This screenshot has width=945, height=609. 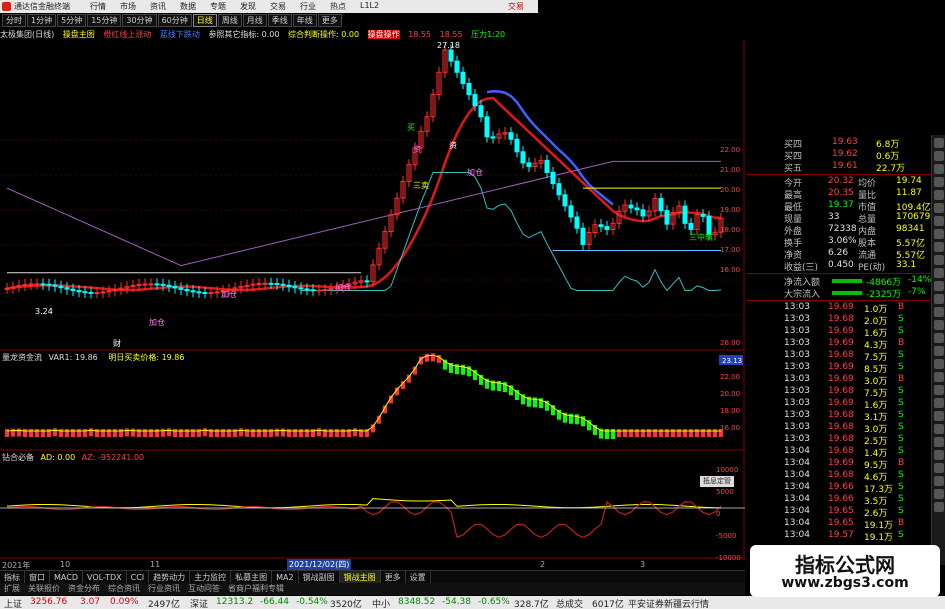 What do you see at coordinates (158, 6) in the screenshot?
I see `menu-item-news: 资讯` at bounding box center [158, 6].